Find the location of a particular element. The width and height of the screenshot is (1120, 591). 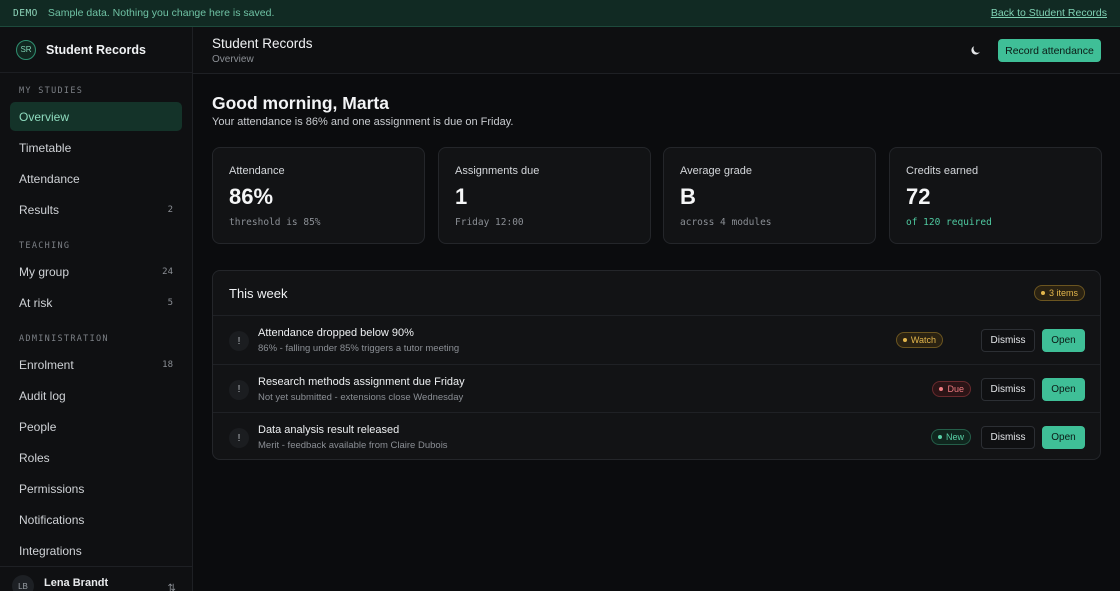

sidebar-item-at-risk: At risk 5 is located at coordinates (96, 302).